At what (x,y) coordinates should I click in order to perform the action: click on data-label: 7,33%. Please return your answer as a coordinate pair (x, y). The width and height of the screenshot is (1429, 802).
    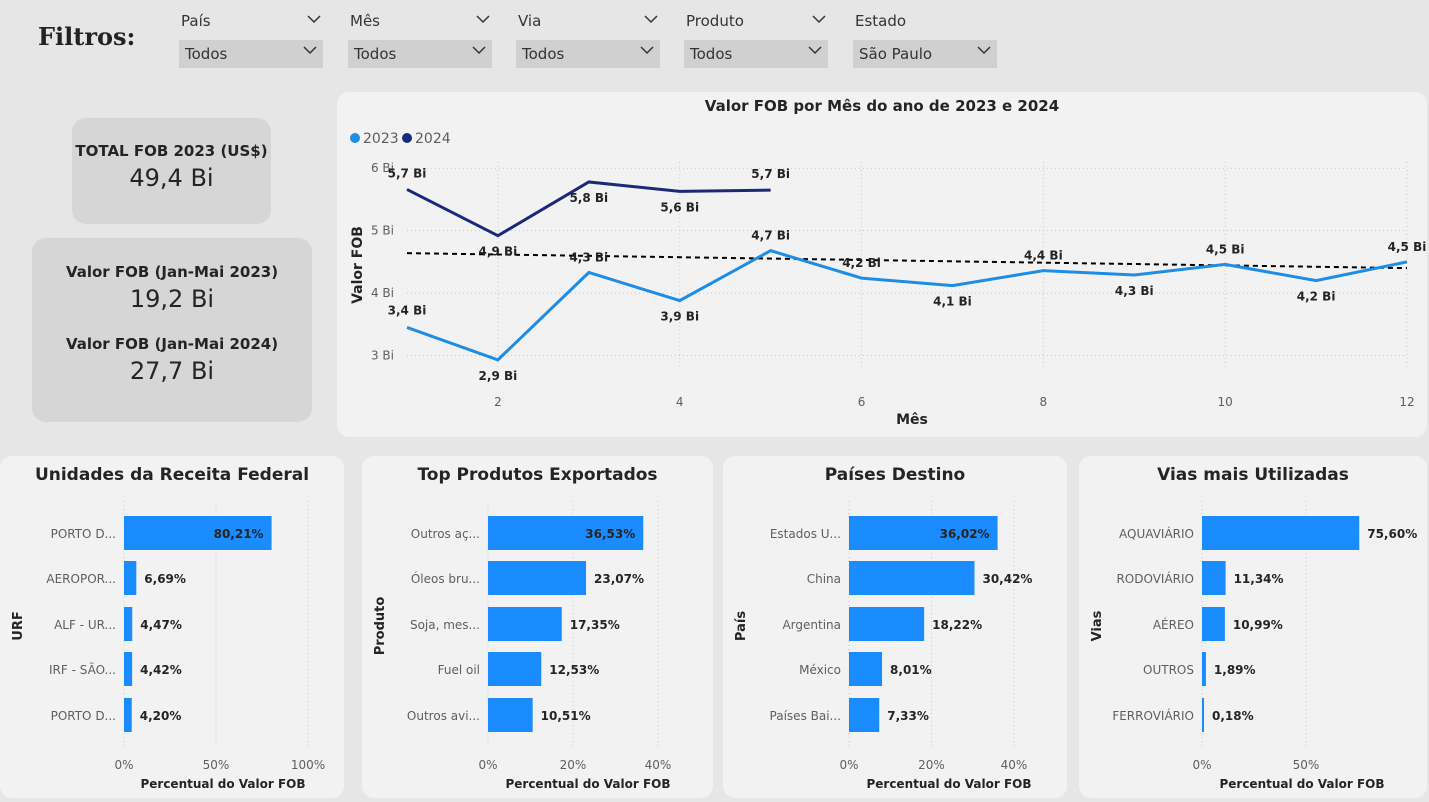
    Looking at the image, I should click on (908, 716).